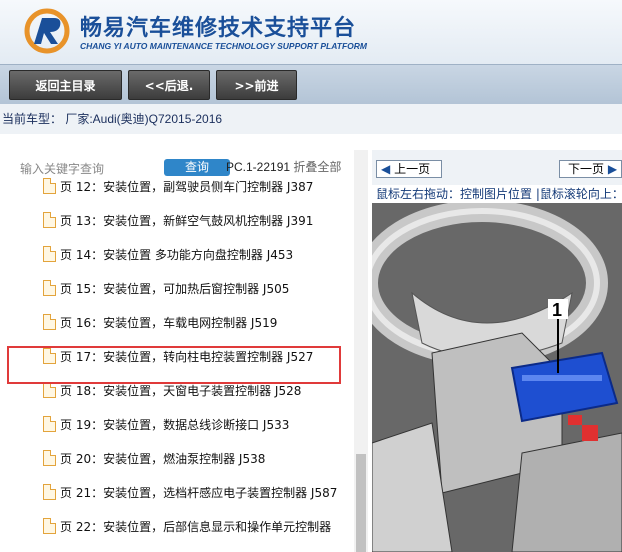 This screenshot has width=622, height=552. What do you see at coordinates (412, 169) in the screenshot?
I see `prev-page-label: 上一页` at bounding box center [412, 169].